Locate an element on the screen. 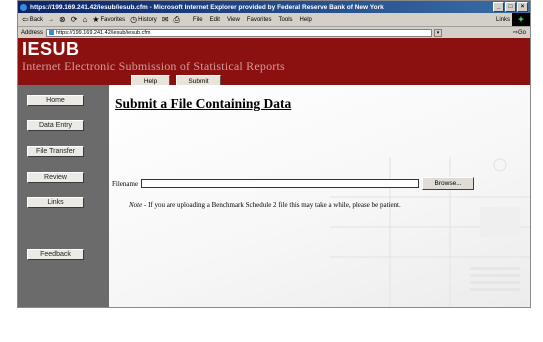 The image size is (543, 342). address-dropdown-icon: ▾ is located at coordinates (438, 32).